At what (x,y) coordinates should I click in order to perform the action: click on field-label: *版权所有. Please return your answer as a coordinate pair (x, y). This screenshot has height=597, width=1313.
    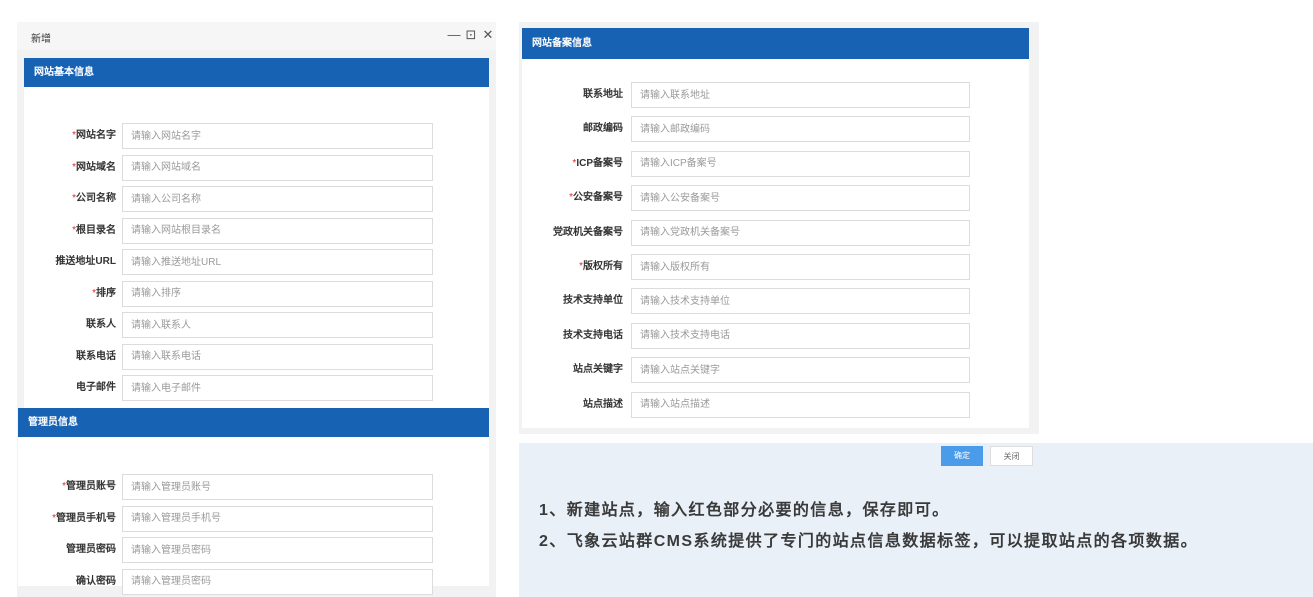
    Looking at the image, I should click on (572, 267).